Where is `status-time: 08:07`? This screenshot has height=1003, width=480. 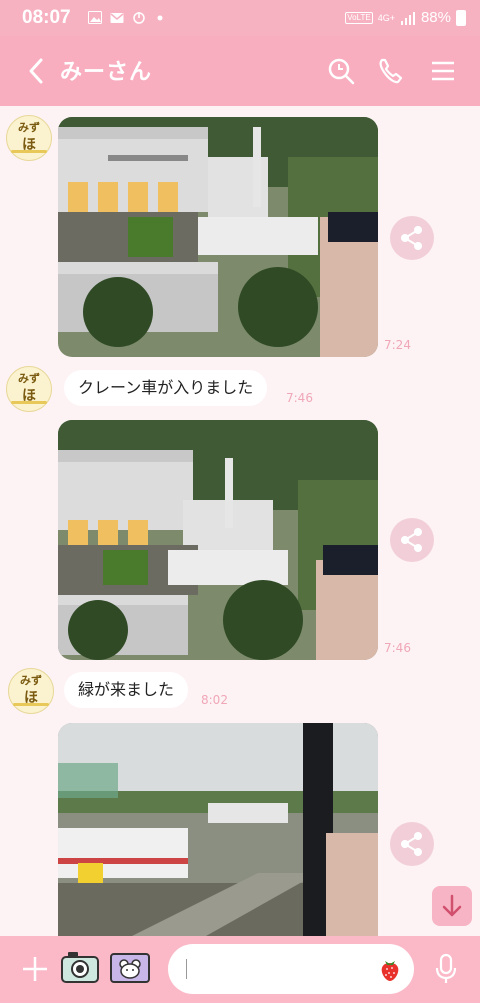 status-time: 08:07 is located at coordinates (46, 17).